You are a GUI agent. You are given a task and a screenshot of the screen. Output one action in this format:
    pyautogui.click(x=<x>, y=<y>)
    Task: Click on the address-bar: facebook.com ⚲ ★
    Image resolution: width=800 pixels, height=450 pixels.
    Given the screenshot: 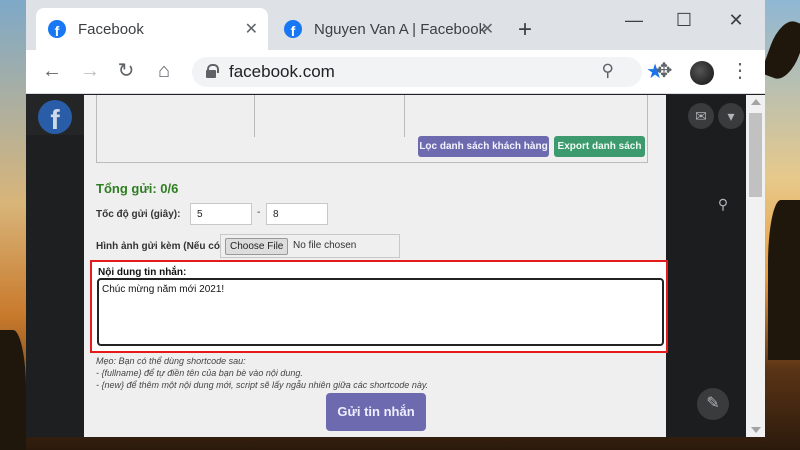 What is the action you would take?
    pyautogui.click(x=428, y=72)
    